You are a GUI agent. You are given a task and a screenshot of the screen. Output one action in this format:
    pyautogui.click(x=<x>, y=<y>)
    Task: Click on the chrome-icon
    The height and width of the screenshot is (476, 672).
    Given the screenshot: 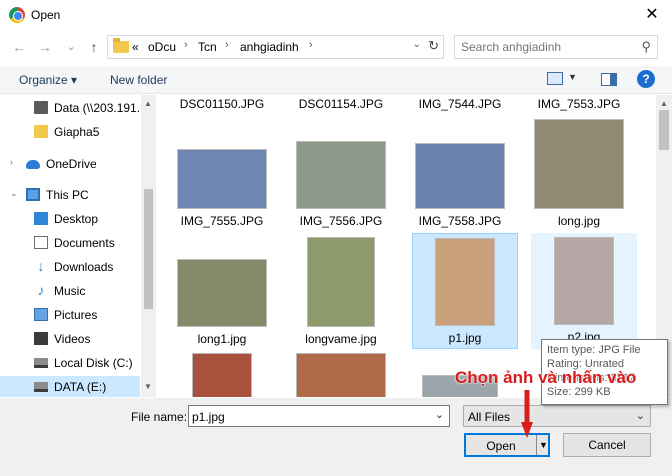 What is the action you would take?
    pyautogui.click(x=17, y=15)
    